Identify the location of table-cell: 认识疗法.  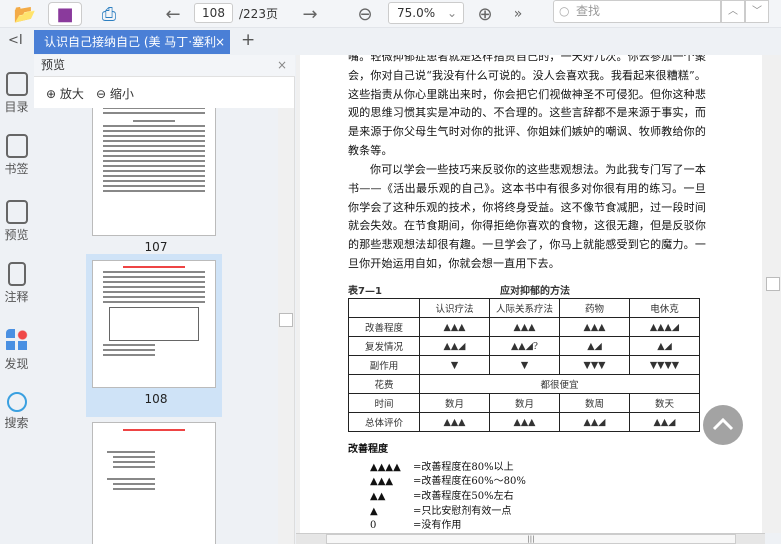
(454, 308).